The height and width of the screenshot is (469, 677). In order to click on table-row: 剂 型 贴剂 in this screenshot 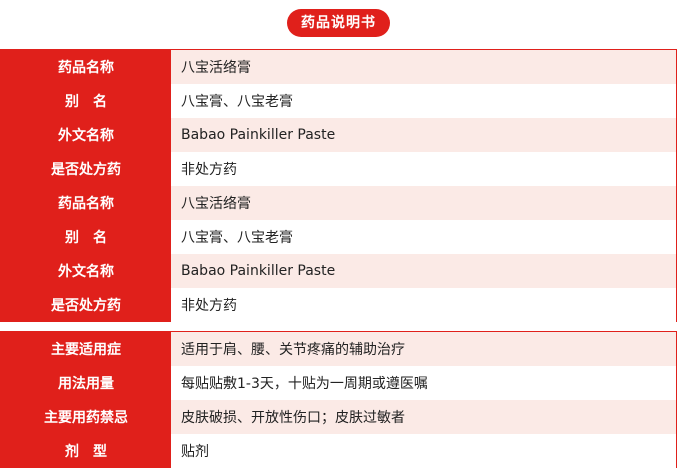, I will do `click(338, 451)`.